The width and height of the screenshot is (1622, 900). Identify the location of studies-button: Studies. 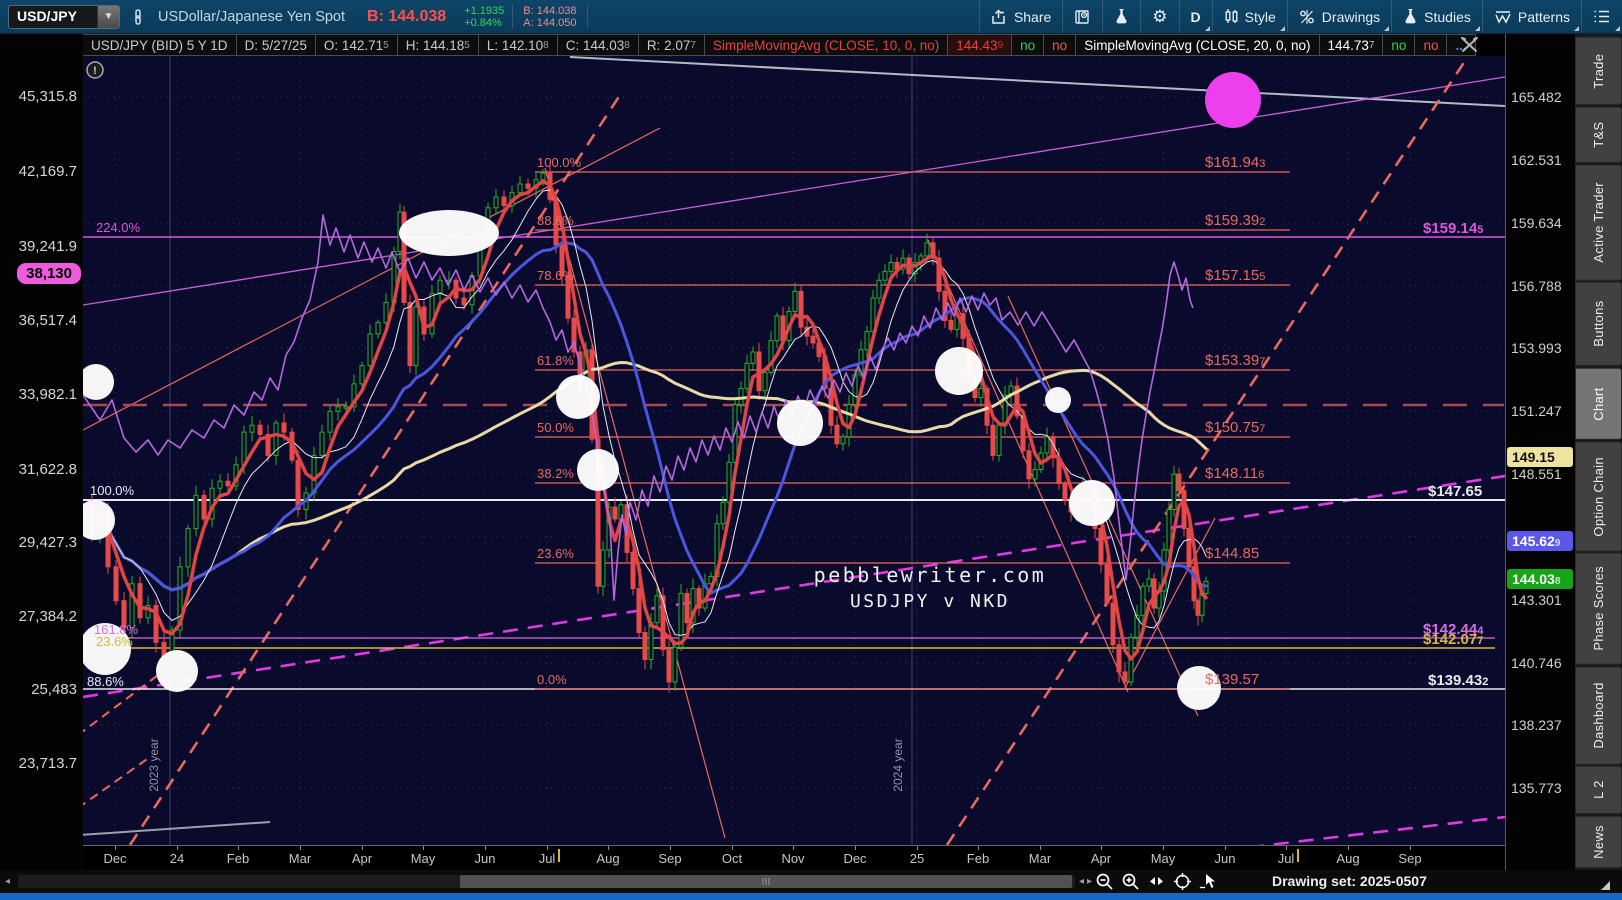
(1436, 16).